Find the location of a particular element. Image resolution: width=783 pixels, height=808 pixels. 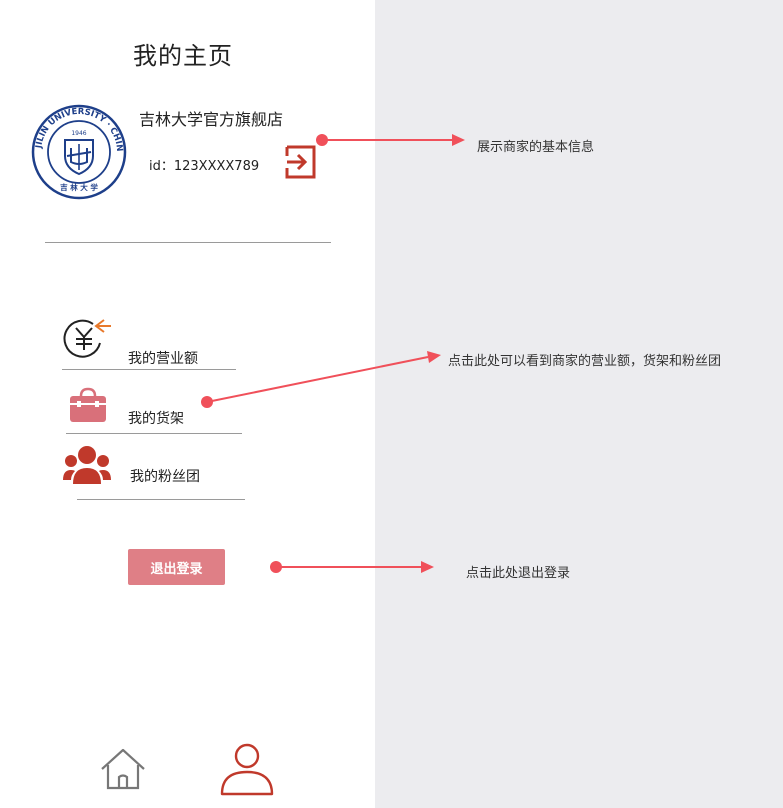

svg-text: 1946 is located at coordinates (78, 133).